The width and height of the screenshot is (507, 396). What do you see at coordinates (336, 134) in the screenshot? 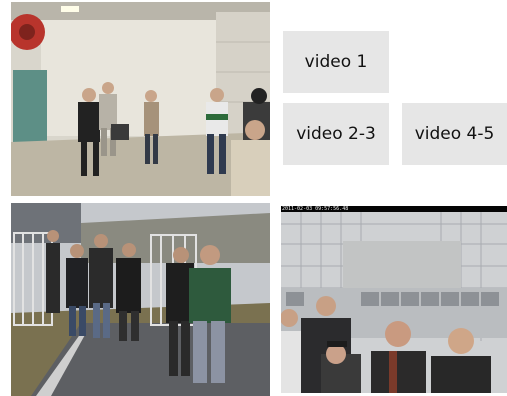
I see `video-2-3-button: video 2-3` at bounding box center [336, 134].